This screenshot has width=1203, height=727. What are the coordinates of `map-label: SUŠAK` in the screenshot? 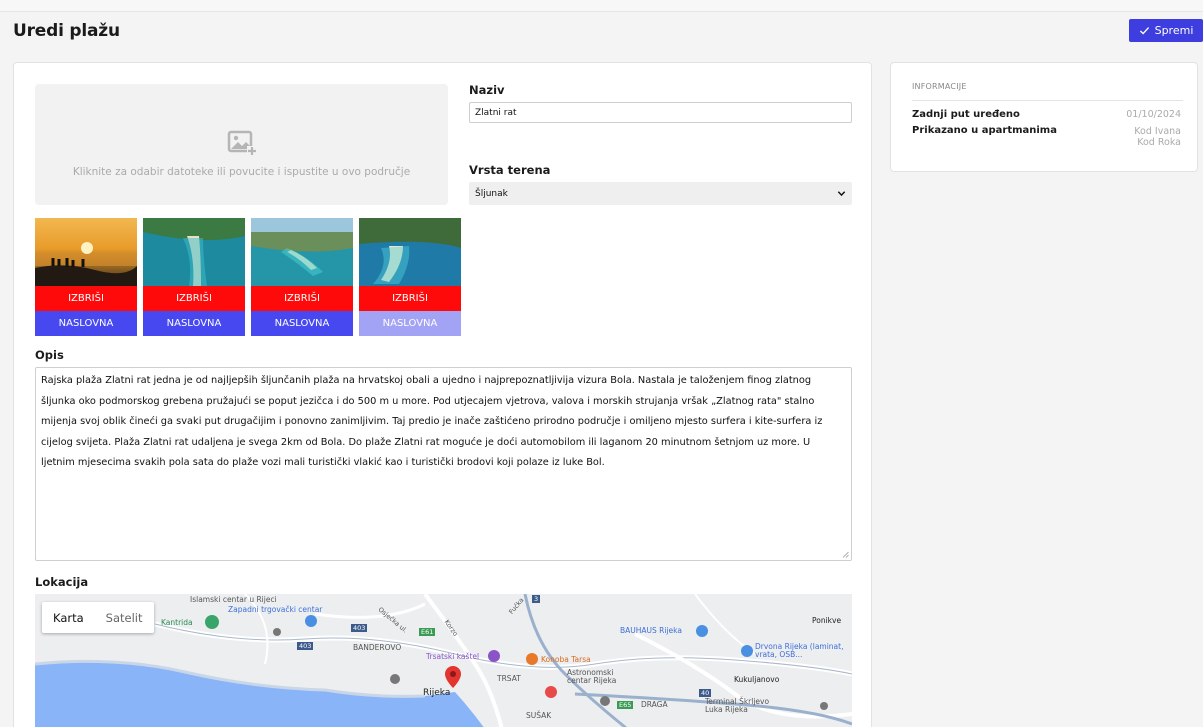 It's located at (539, 715).